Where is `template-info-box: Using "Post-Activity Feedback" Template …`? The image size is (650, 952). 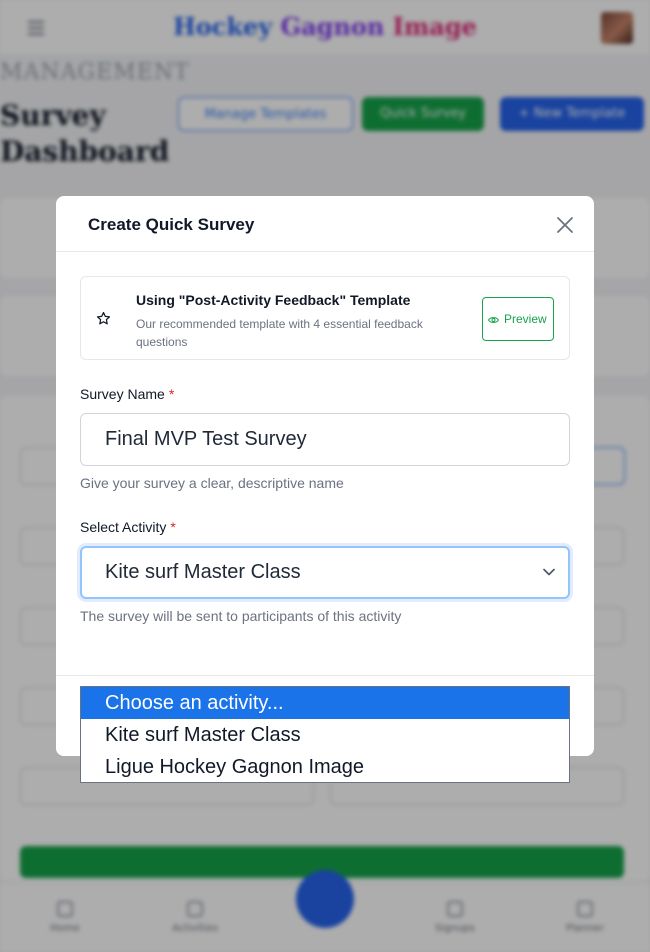 template-info-box: Using "Post-Activity Feedback" Template … is located at coordinates (325, 318).